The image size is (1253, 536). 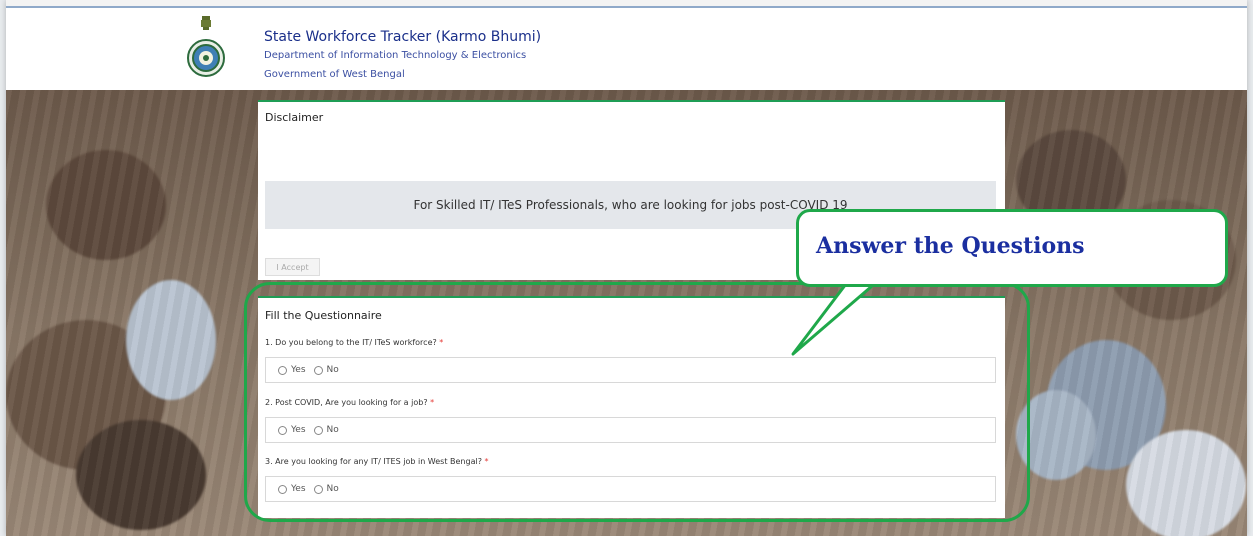 What do you see at coordinates (292, 430) in the screenshot?
I see `question-2-yes: Yes` at bounding box center [292, 430].